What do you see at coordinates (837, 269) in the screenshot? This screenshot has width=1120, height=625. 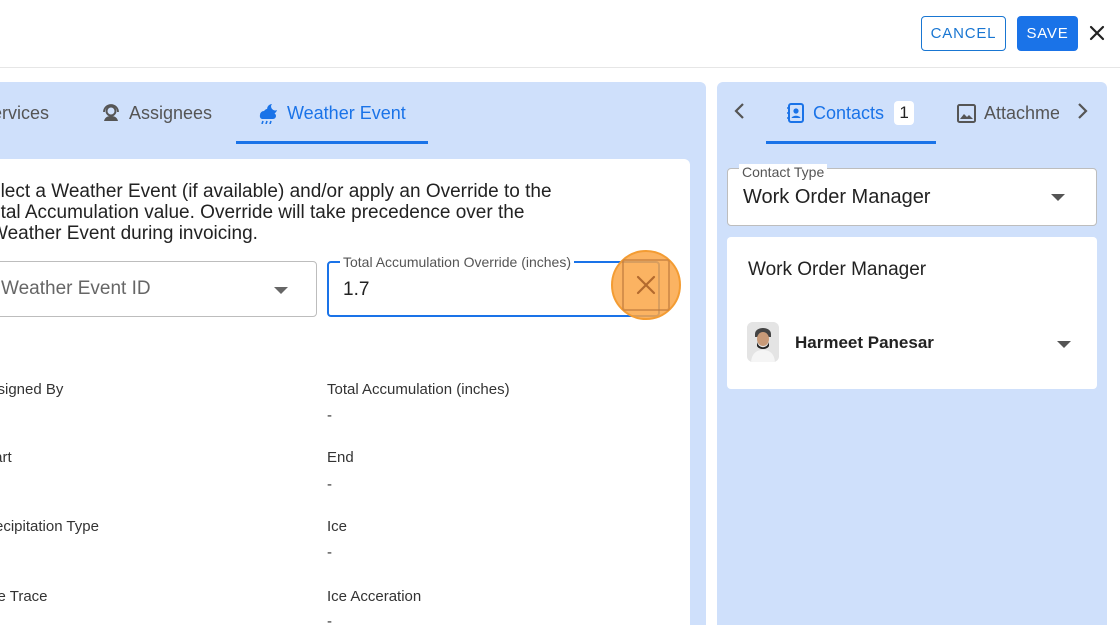 I see `contact-card-title: Work Order Manager` at bounding box center [837, 269].